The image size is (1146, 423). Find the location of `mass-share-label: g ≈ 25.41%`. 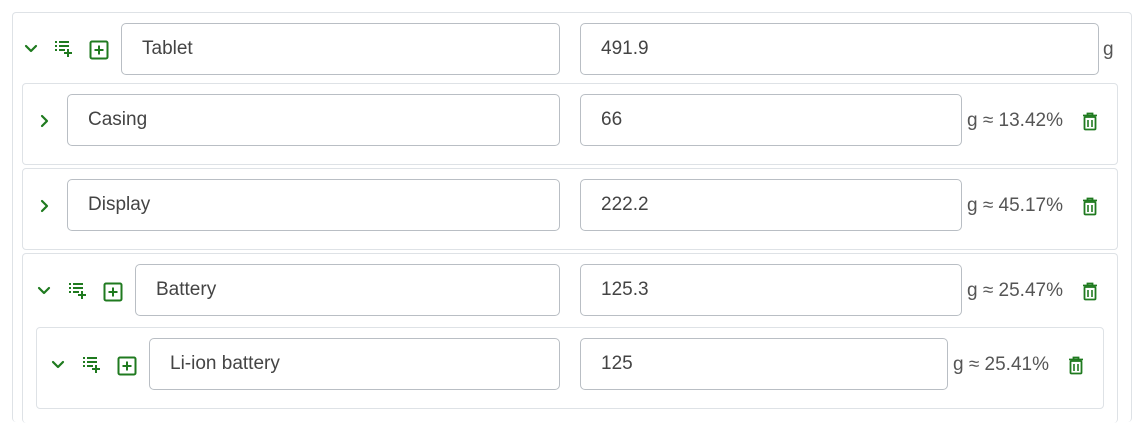

mass-share-label: g ≈ 25.41% is located at coordinates (1001, 364).